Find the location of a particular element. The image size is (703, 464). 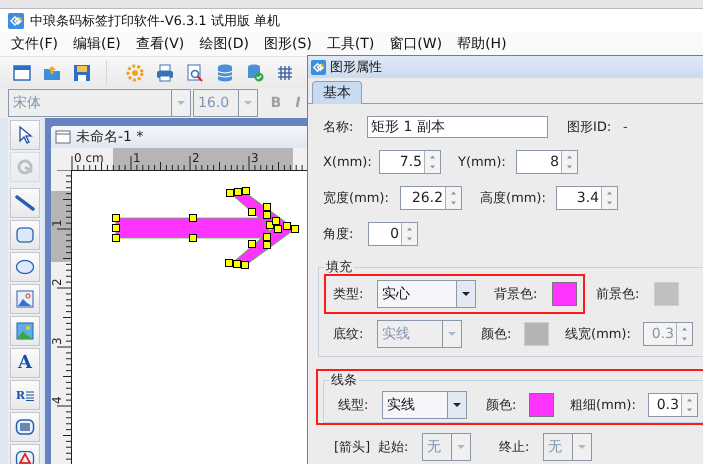

field-label: 前景色: is located at coordinates (618, 294).